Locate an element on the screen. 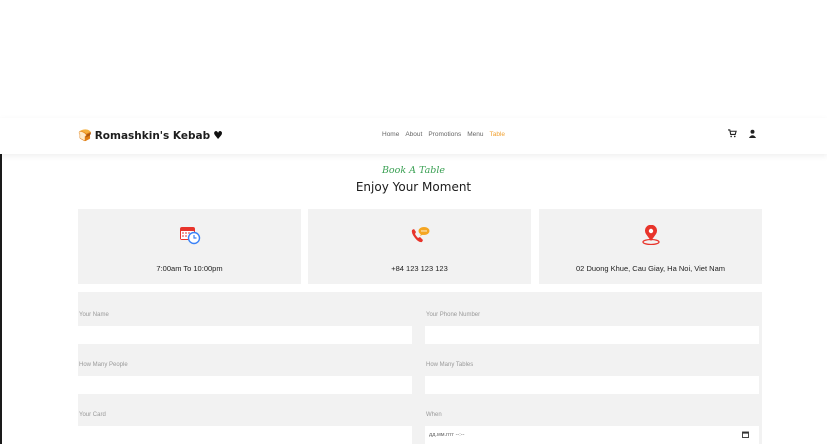  nav-promotions: Promotions is located at coordinates (444, 134).